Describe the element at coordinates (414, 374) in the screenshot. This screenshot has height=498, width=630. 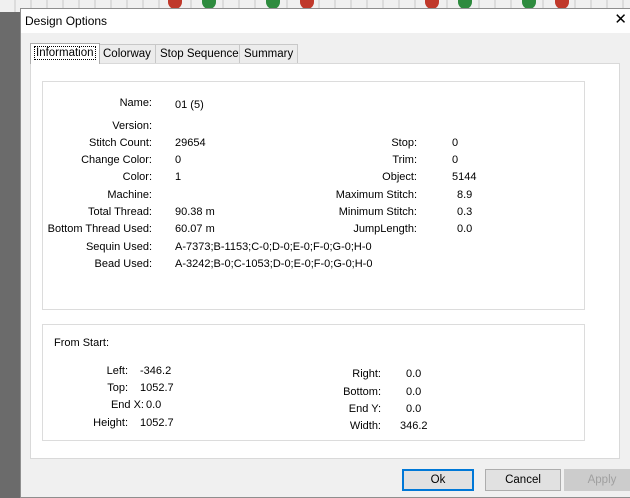
I see `right-value: 0.0` at that location.